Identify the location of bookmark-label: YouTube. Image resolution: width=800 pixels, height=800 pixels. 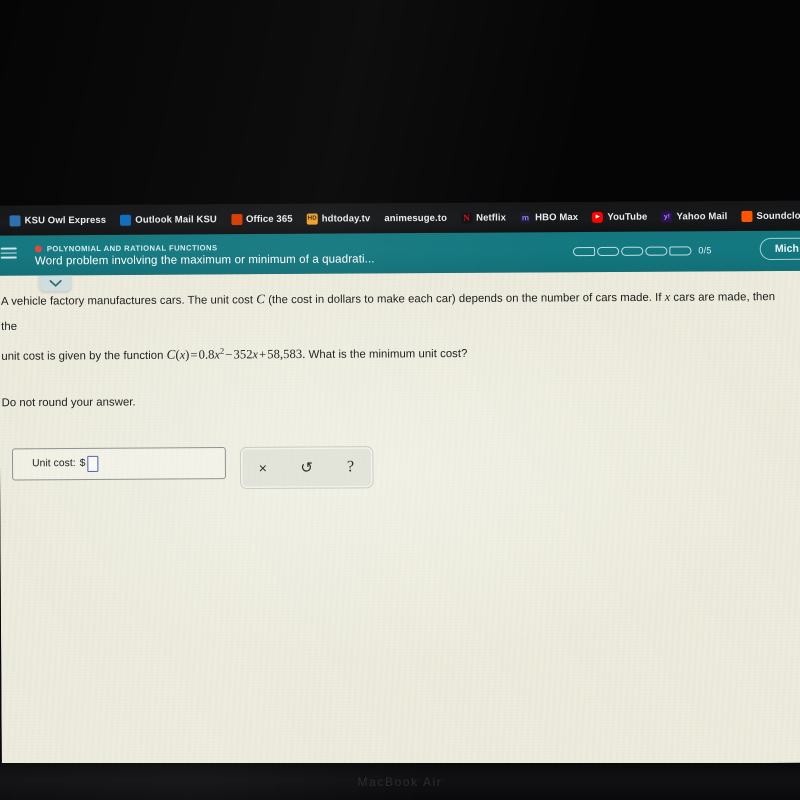
(627, 217).